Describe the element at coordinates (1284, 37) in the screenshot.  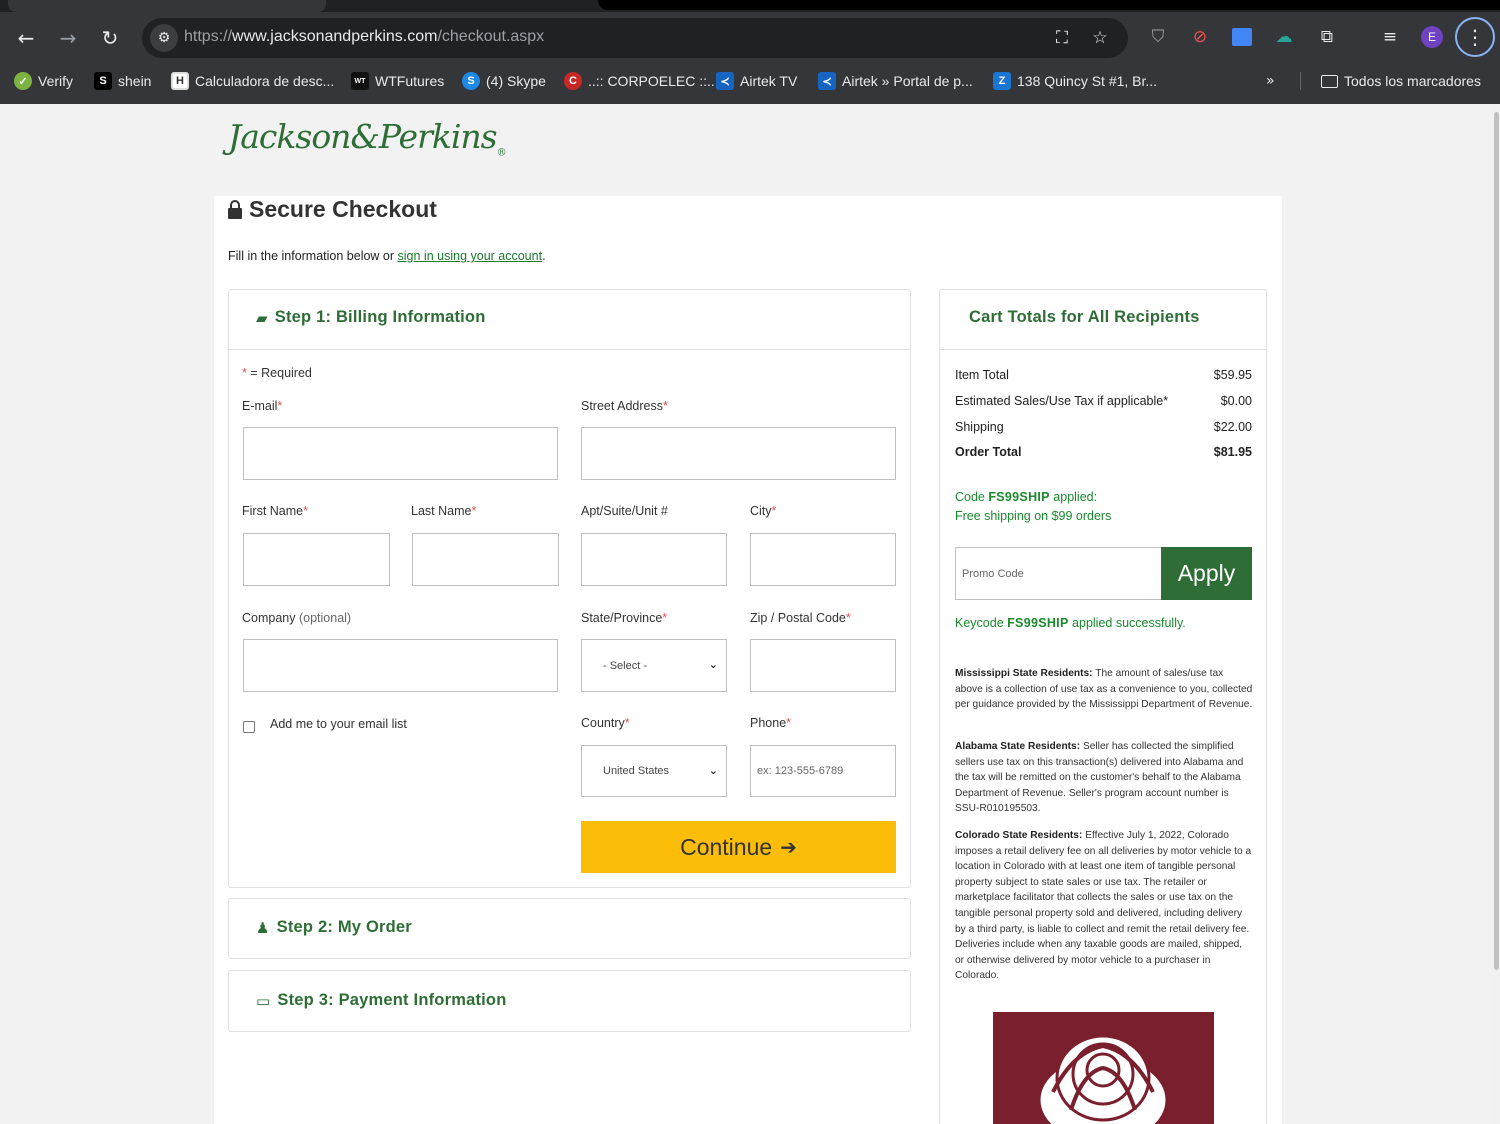
I see `cloud-extension-icon: ☁` at that location.